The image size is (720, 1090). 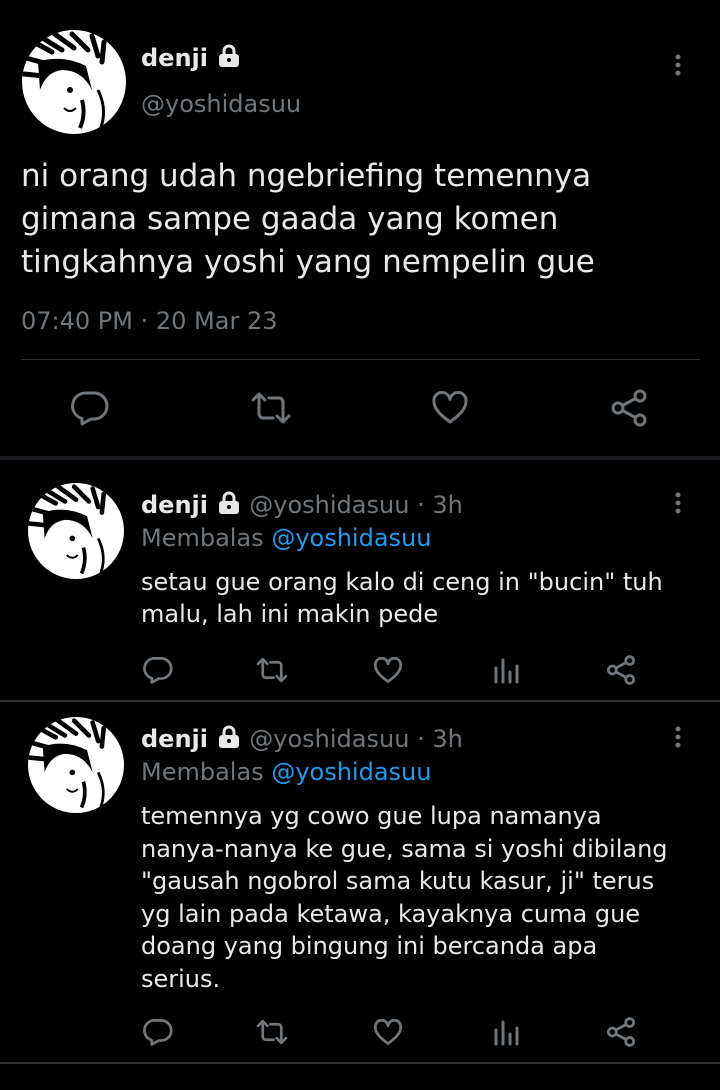 I want to click on reply-text-line: temennya yg cowo gue lupa namanya, so click(x=371, y=816).